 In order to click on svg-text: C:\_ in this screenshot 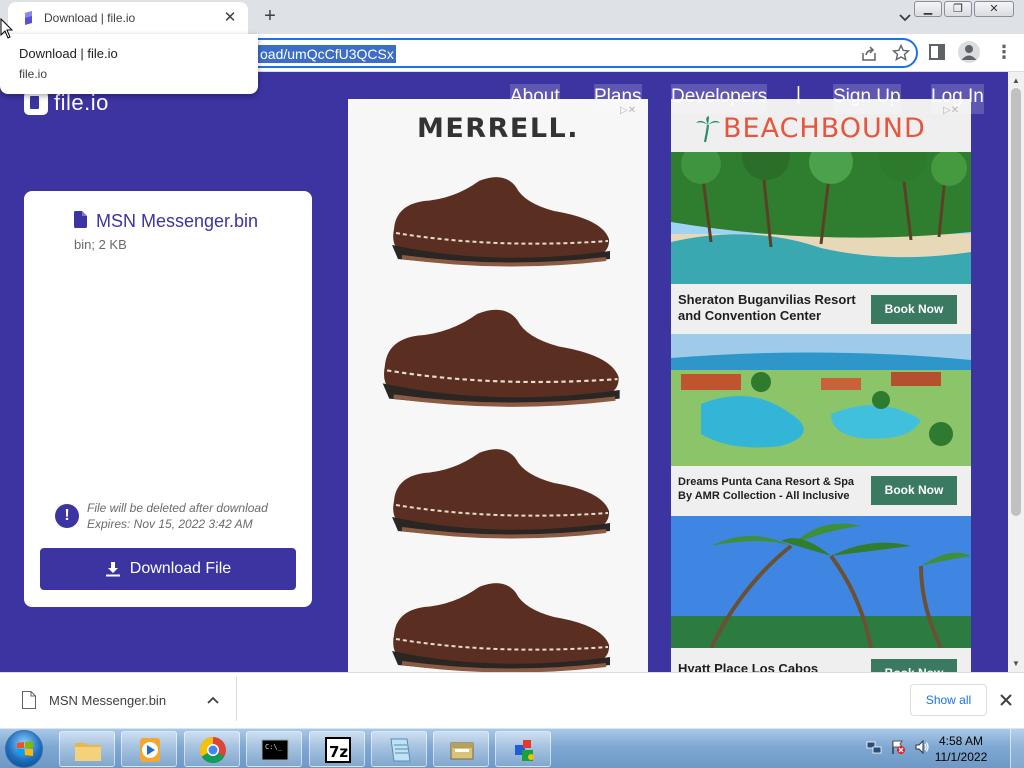, I will do `click(274, 747)`.